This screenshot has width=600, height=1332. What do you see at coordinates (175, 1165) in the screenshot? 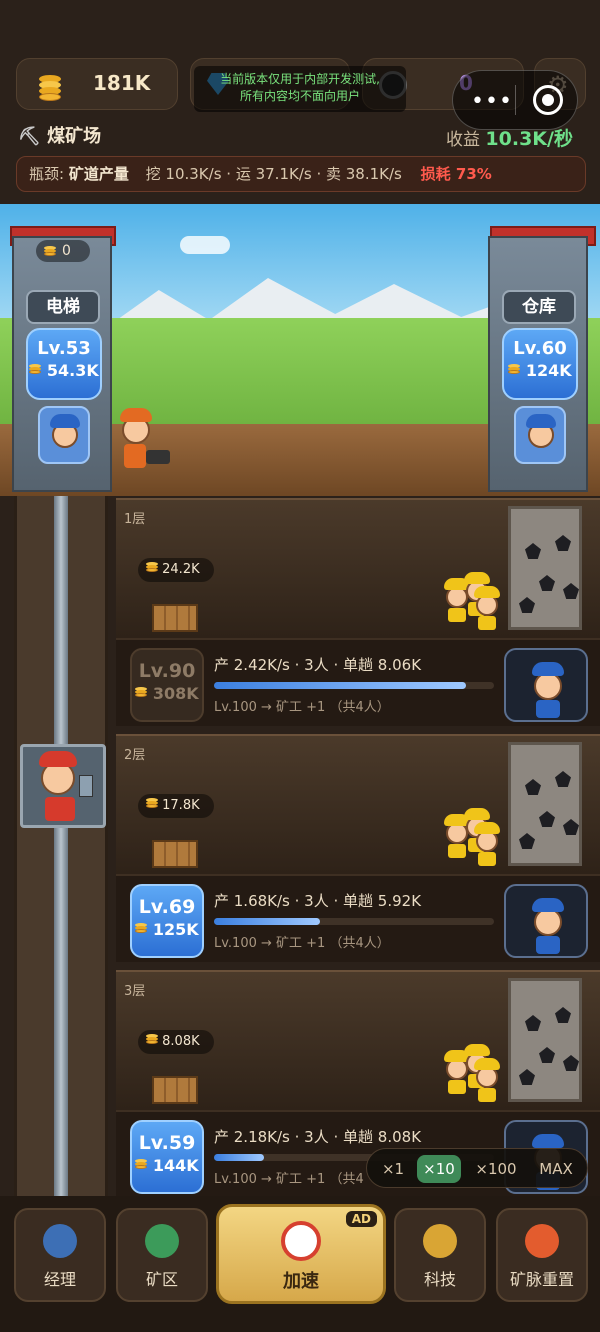
I see `floor-cost: 144K` at bounding box center [175, 1165].